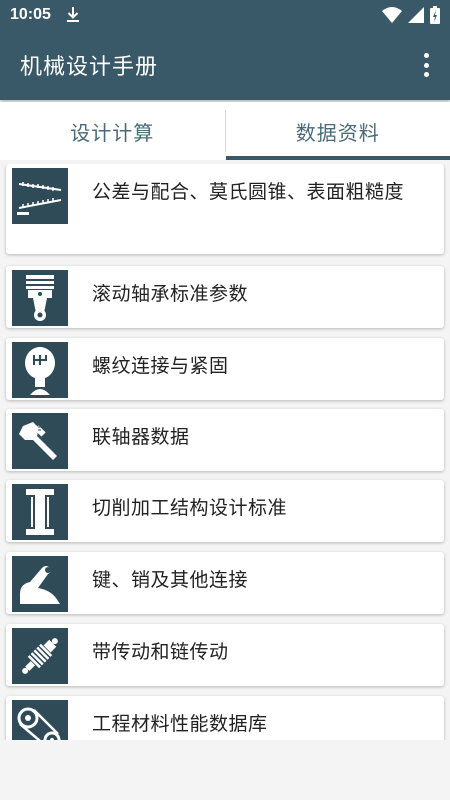 This screenshot has width=450, height=800. What do you see at coordinates (170, 294) in the screenshot?
I see `list-item-label: 滚动轴承标准参数` at bounding box center [170, 294].